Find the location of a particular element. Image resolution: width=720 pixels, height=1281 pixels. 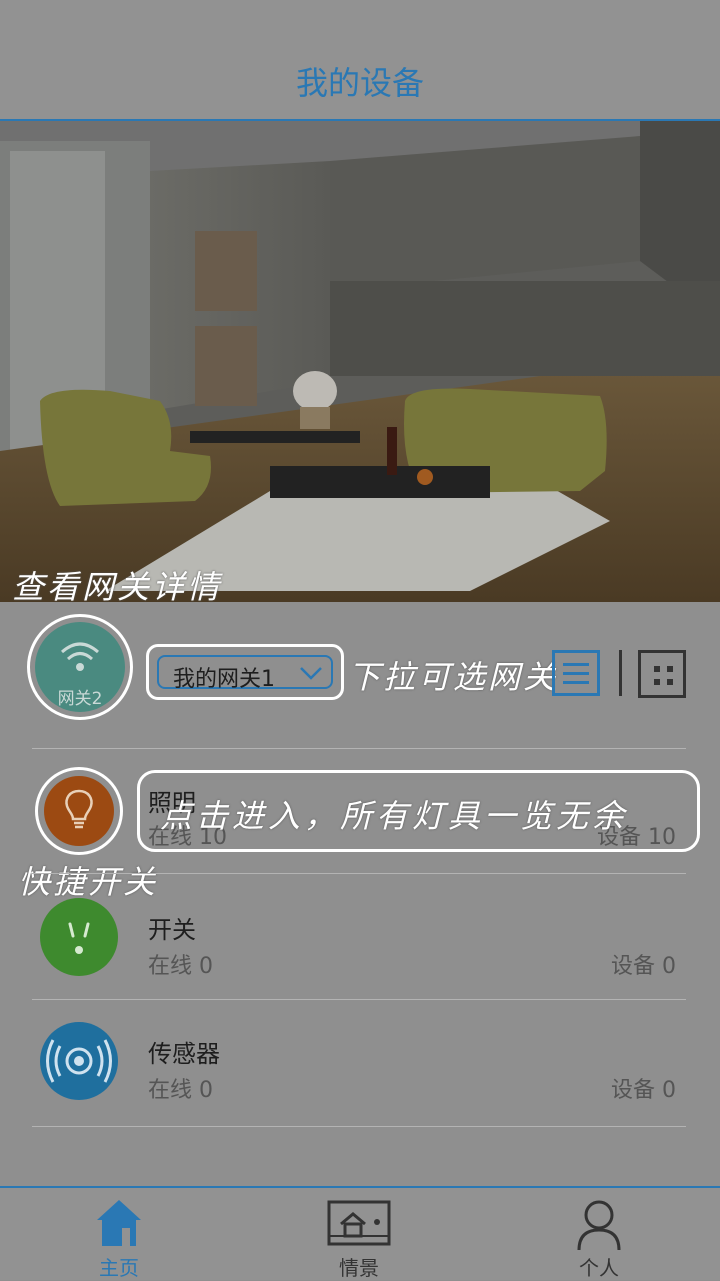

gateway-badge: 网关2 is located at coordinates (80, 667).